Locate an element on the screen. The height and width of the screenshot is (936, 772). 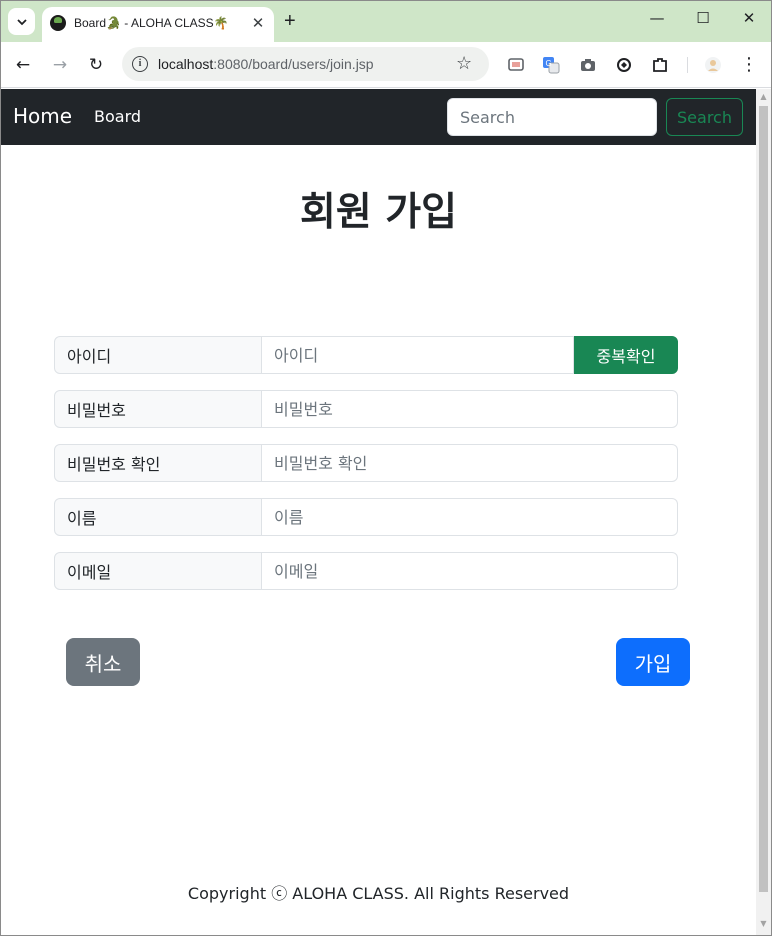
minimize-icon: — is located at coordinates (657, 18).